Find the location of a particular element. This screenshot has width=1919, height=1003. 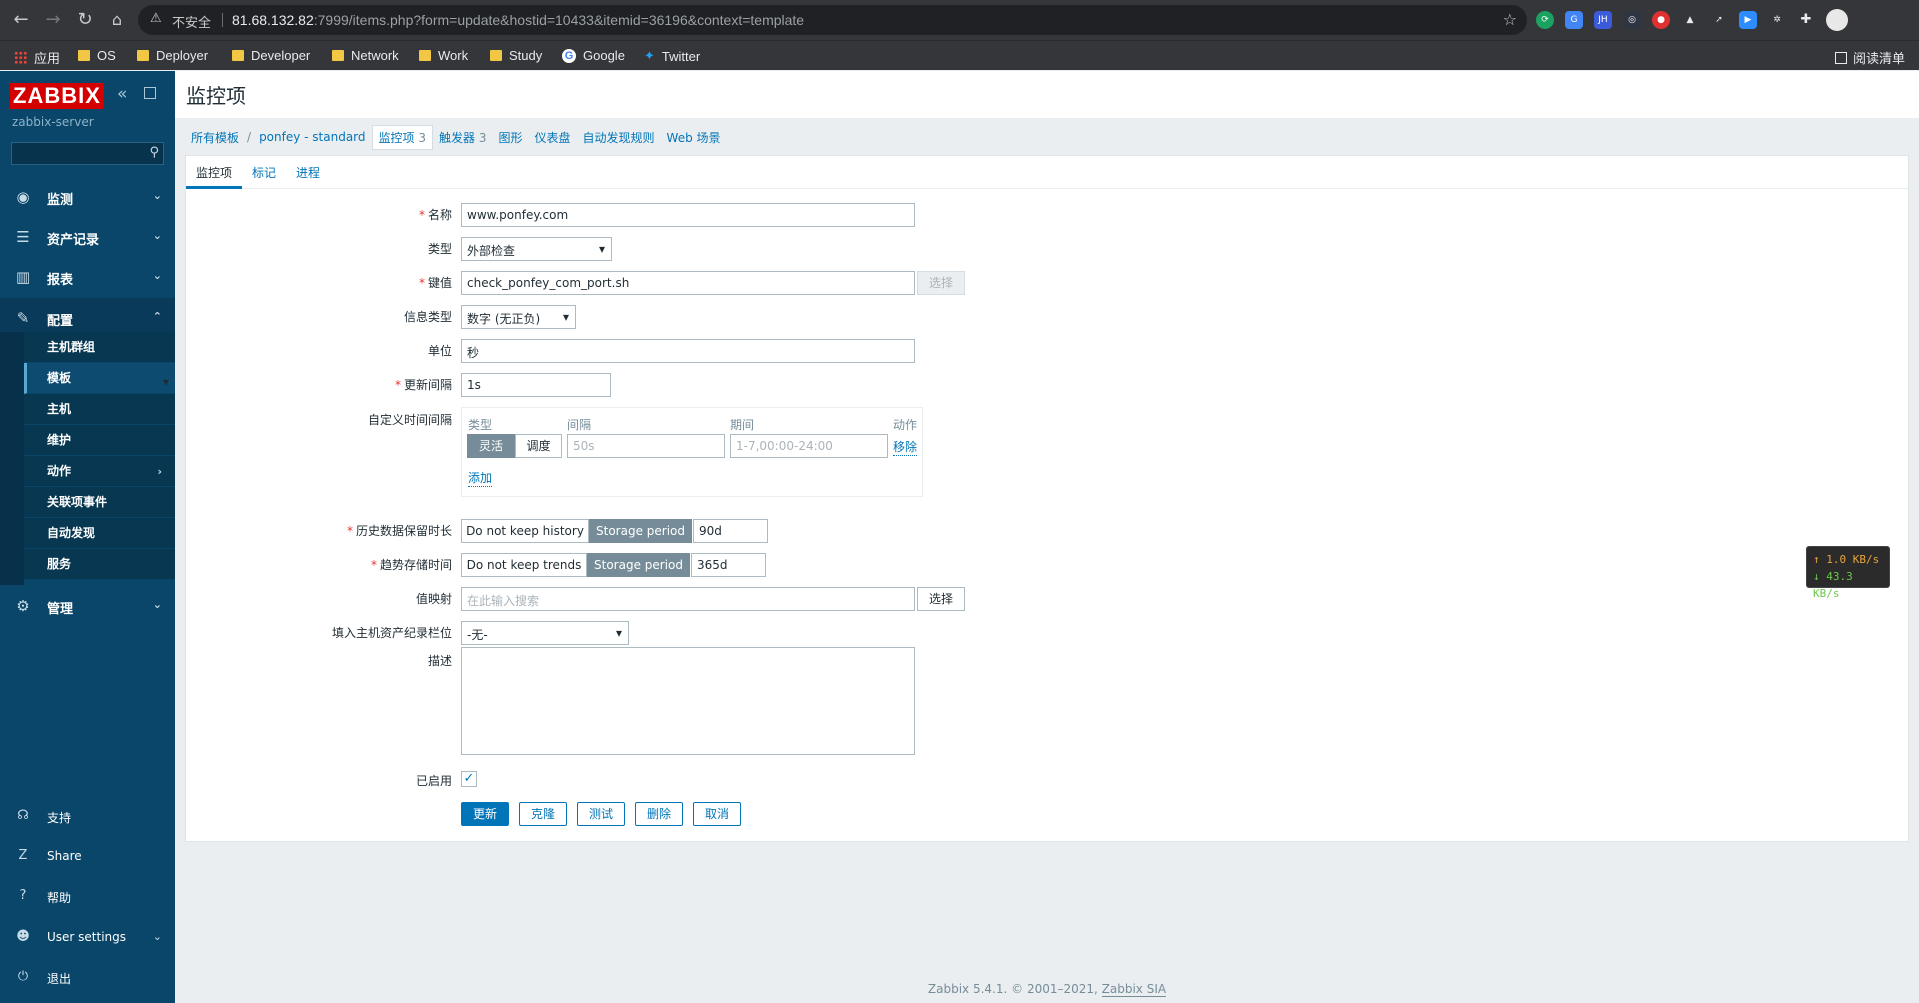

extension-refresh-icon: ⟳ is located at coordinates (1545, 20).